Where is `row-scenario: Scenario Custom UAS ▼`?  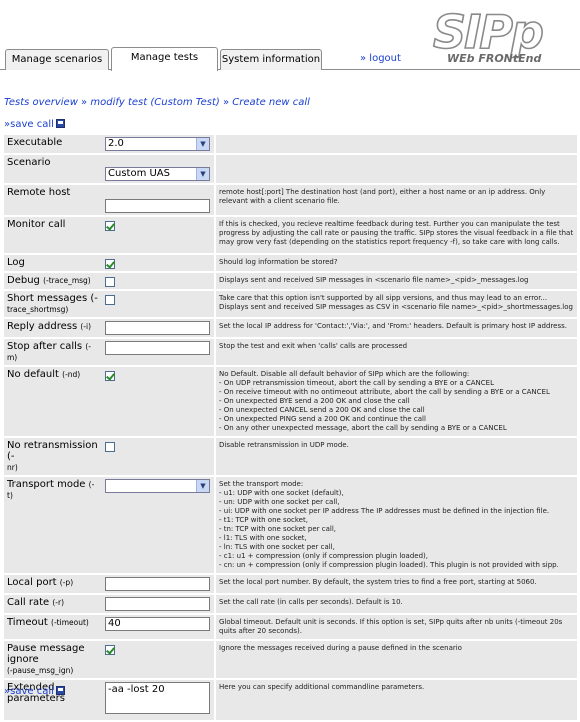
row-scenario: Scenario Custom UAS ▼ is located at coordinates (290, 169).